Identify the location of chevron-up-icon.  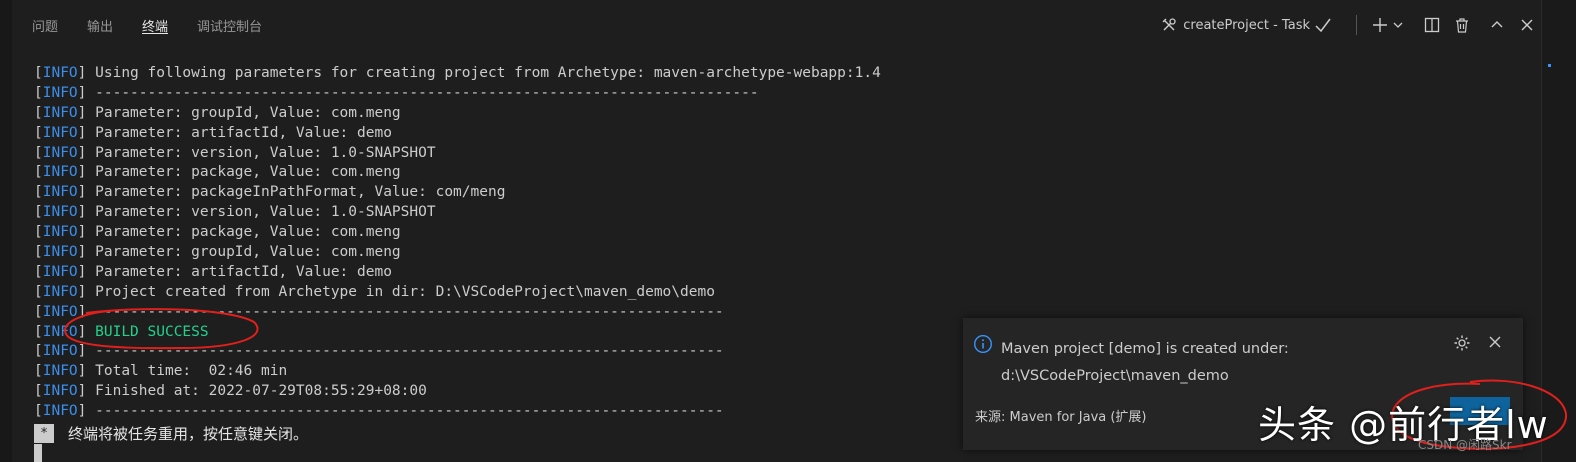
(1497, 24).